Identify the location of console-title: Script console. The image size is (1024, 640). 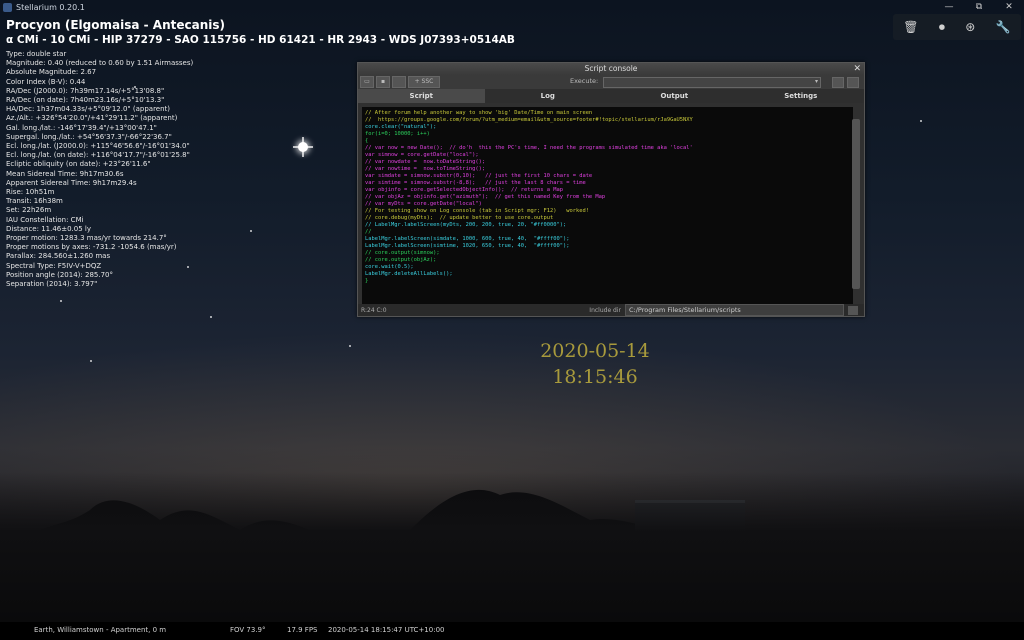
(611, 68).